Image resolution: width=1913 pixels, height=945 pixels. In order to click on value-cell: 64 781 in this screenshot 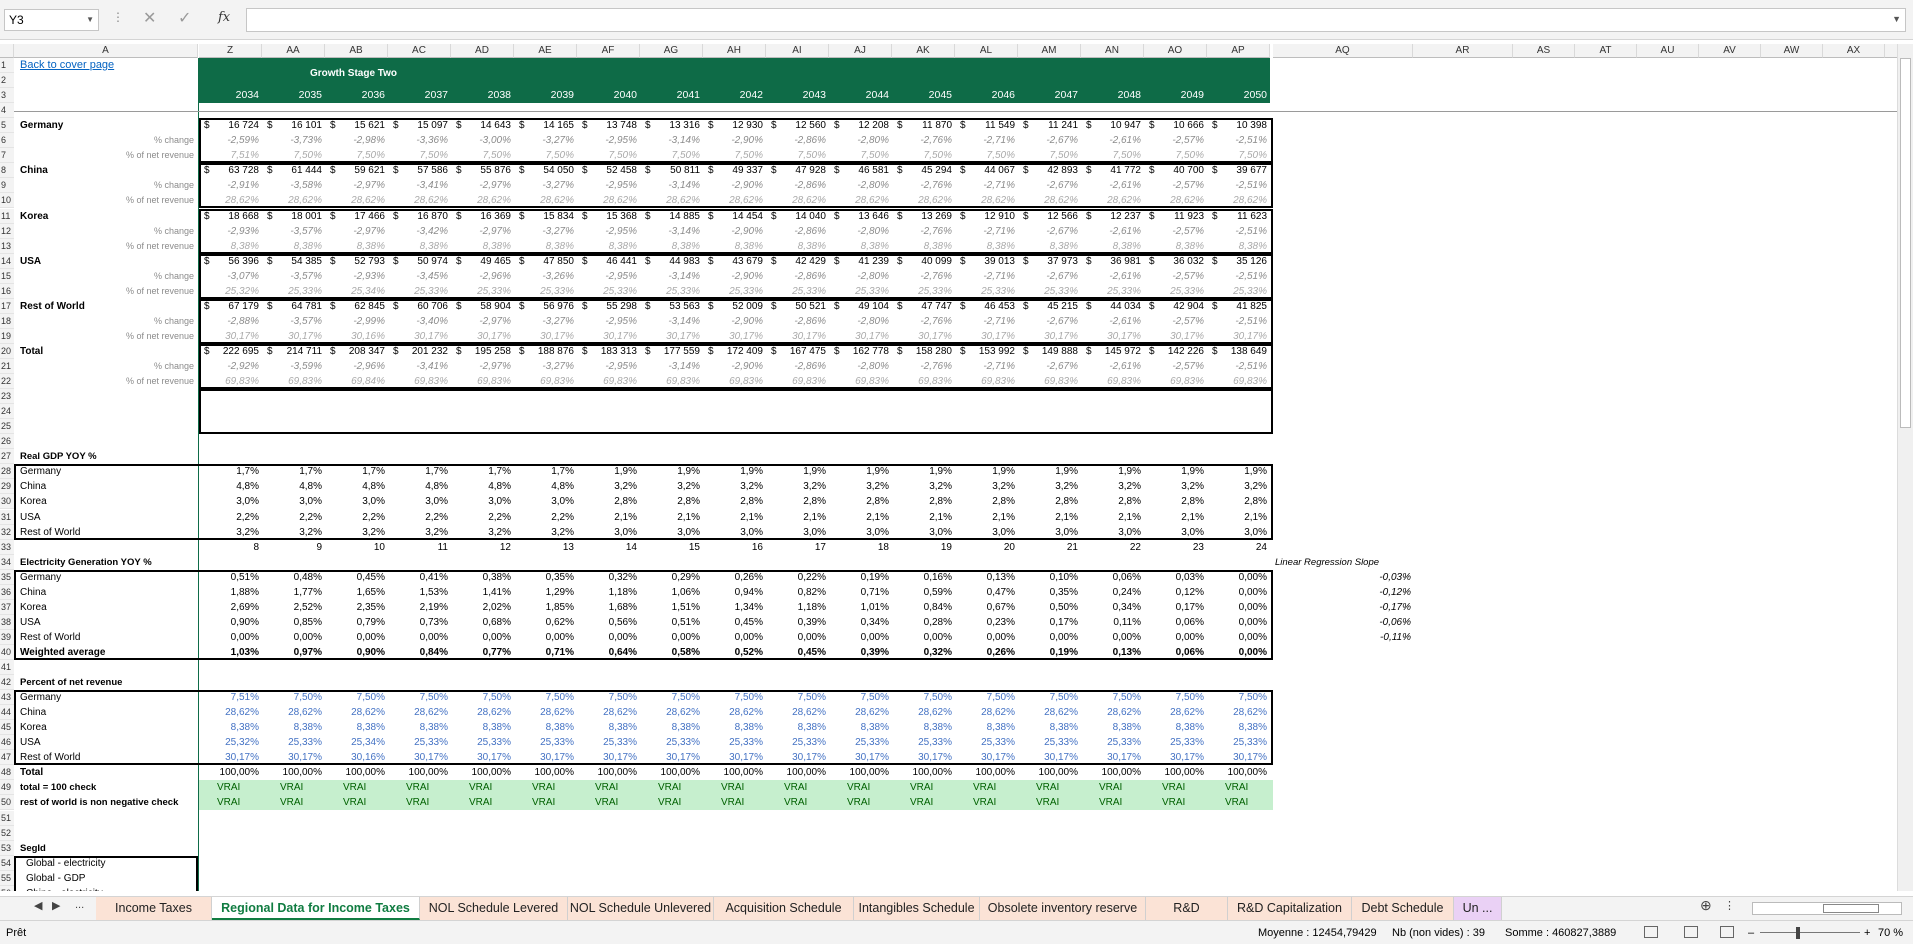, I will do `click(292, 306)`.